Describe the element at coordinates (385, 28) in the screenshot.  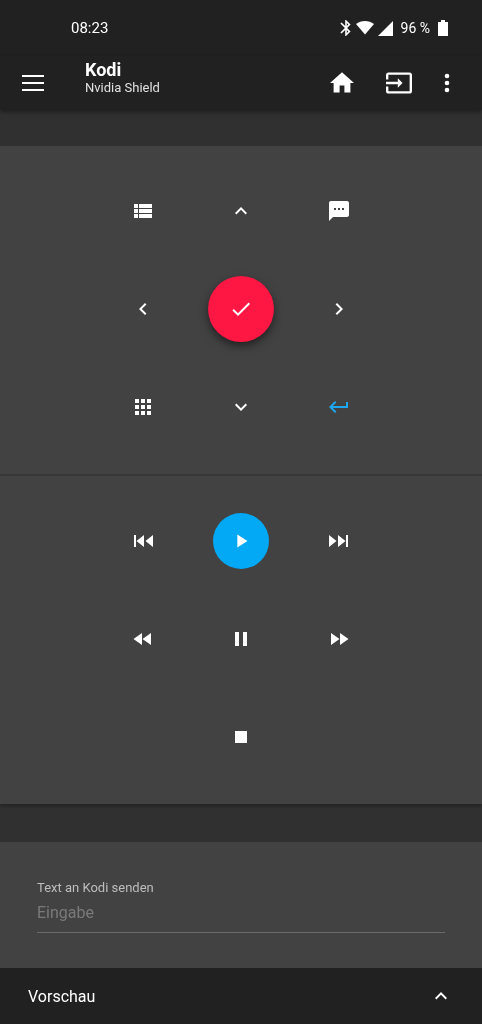
I see `signal-icon` at that location.